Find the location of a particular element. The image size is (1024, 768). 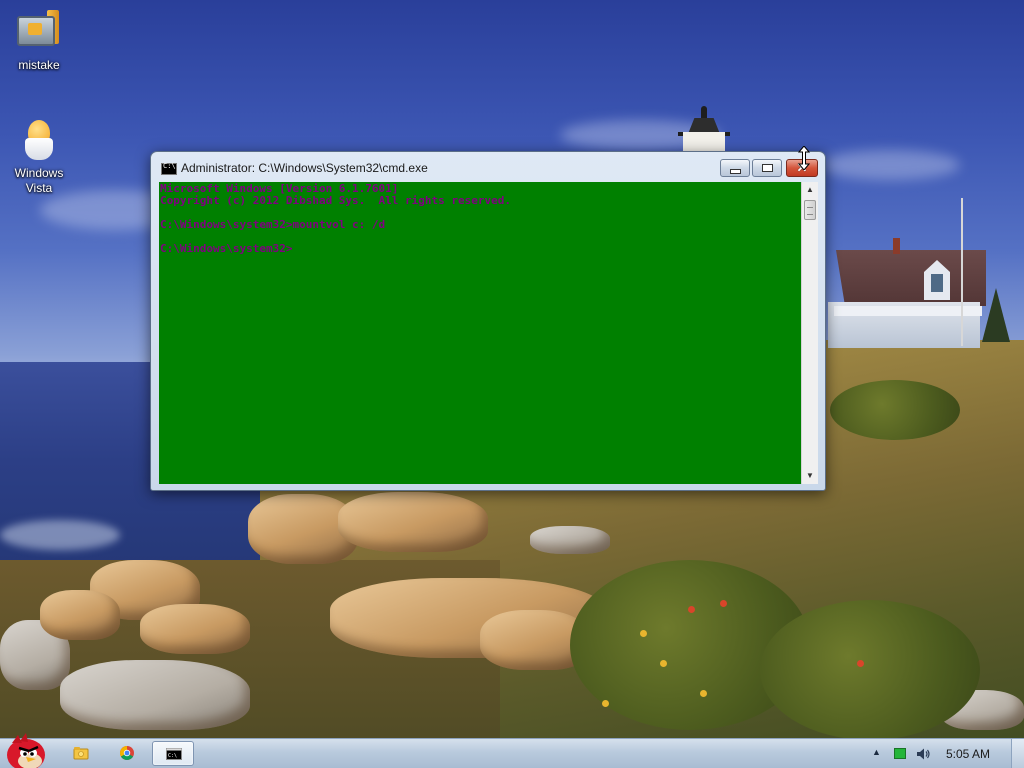

minimize-button is located at coordinates (735, 168).